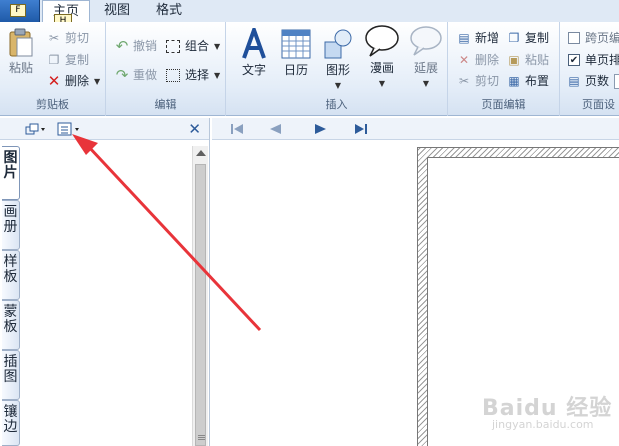 This screenshot has height=446, width=619. What do you see at coordinates (167, 233) in the screenshot?
I see `annotation-arrow-icon` at bounding box center [167, 233].